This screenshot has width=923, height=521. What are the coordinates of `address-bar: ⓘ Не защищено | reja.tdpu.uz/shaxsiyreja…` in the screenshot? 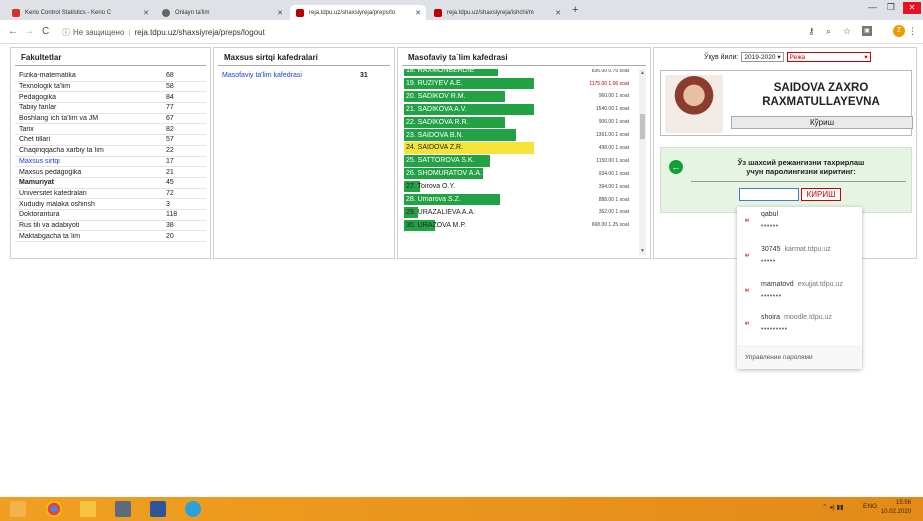 It's located at (427, 32).